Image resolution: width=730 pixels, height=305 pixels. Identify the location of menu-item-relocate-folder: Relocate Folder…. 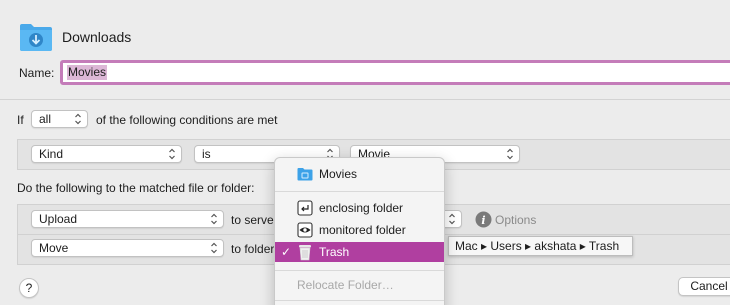
(359, 285).